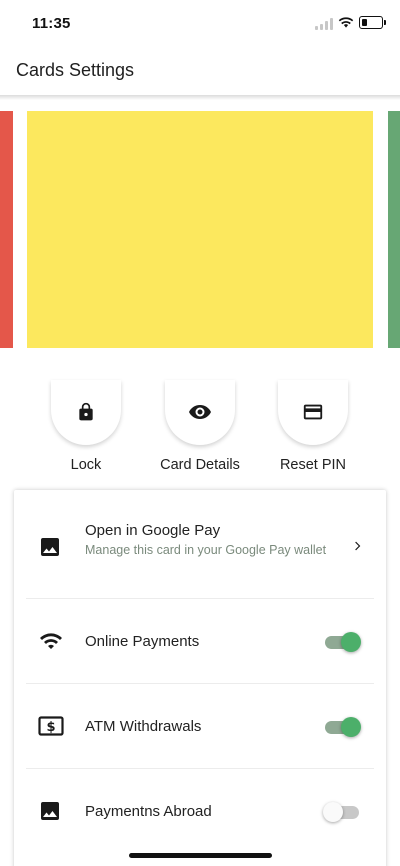 This screenshot has width=400, height=866. What do you see at coordinates (200, 465) in the screenshot?
I see `card-details-label: Card Details` at bounding box center [200, 465].